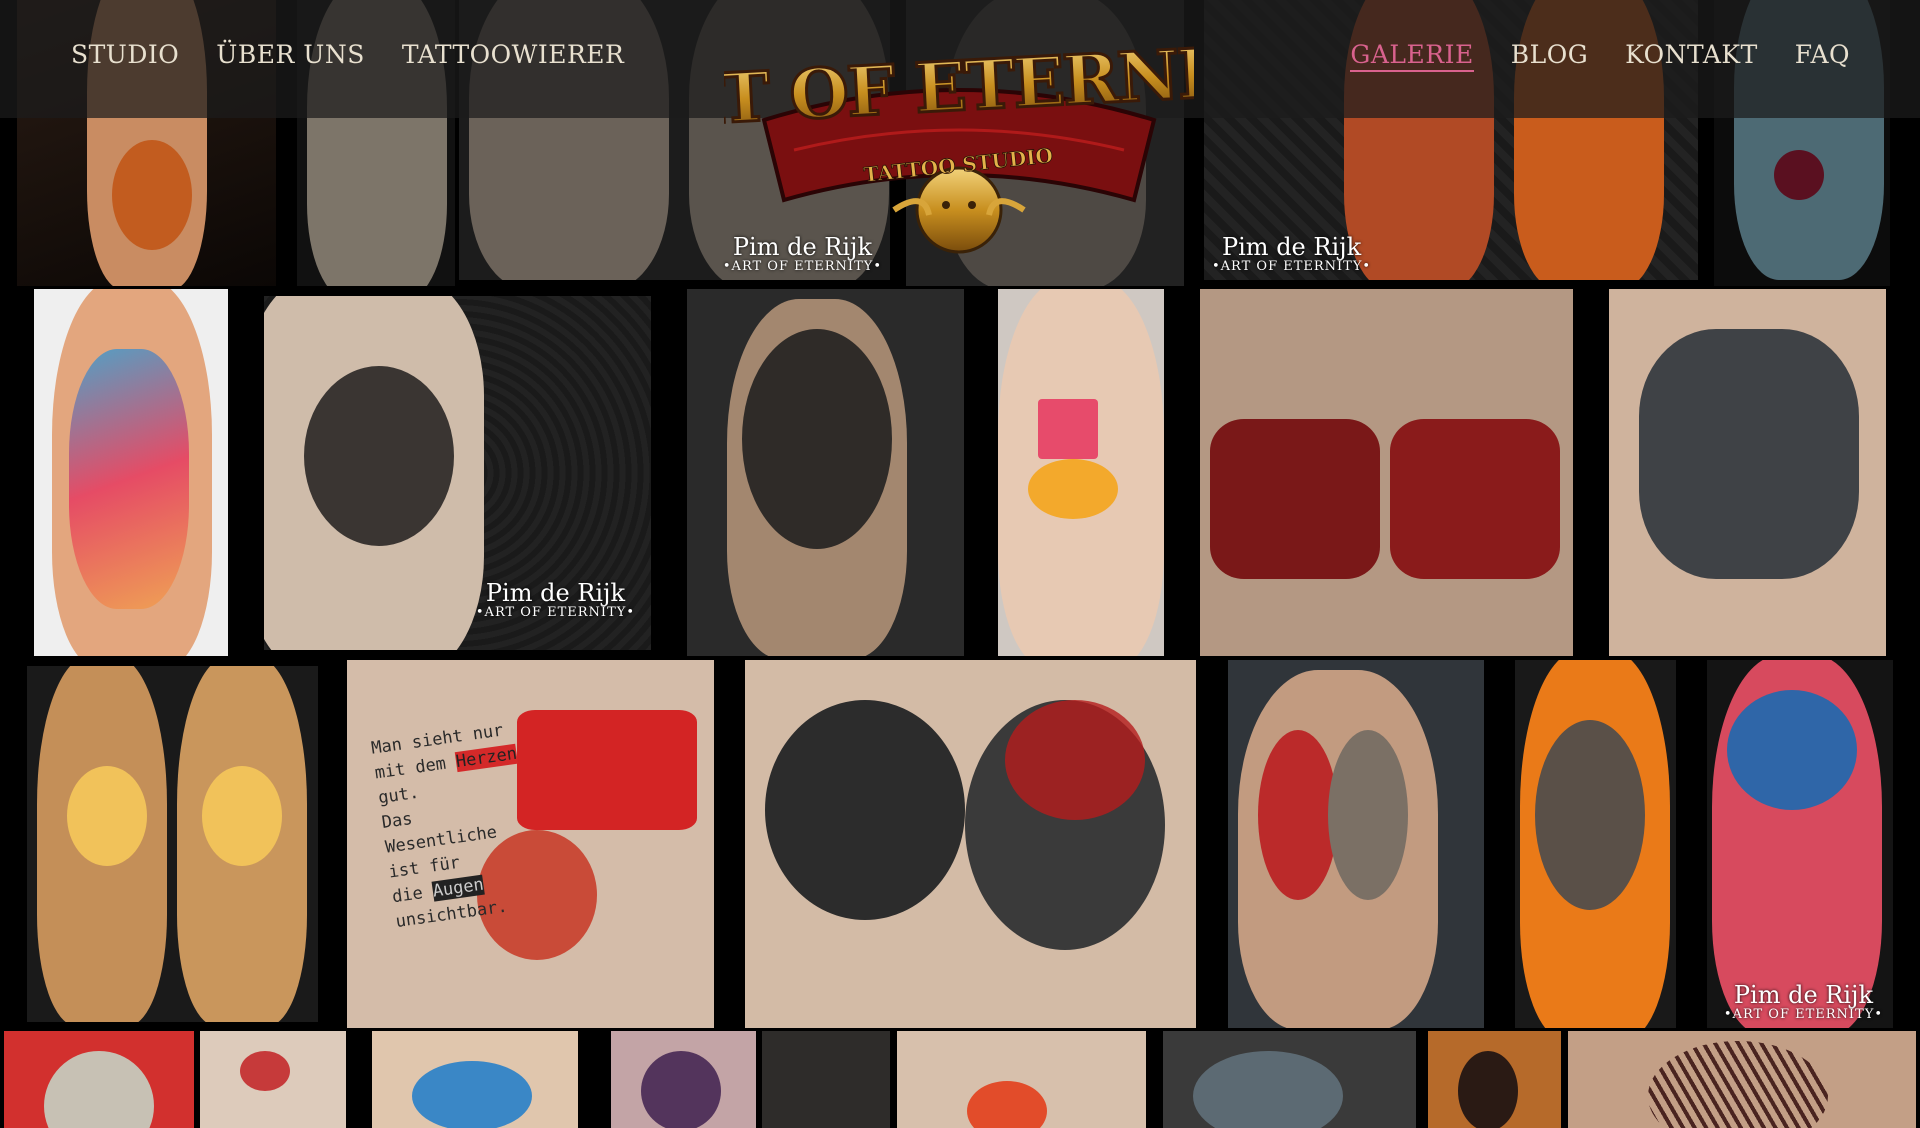 Image resolution: width=1920 pixels, height=1128 pixels. Describe the element at coordinates (290, 54) in the screenshot. I see `nav-ueber-uns: ÜBER UNS` at that location.